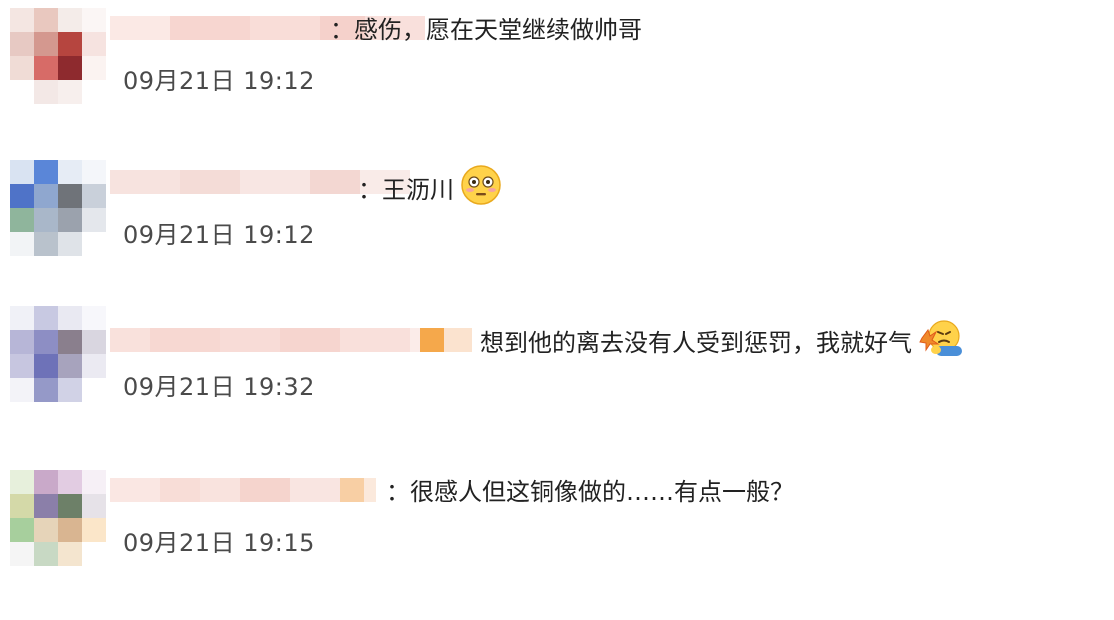 Image resolution: width=1114 pixels, height=620 pixels. Describe the element at coordinates (219, 543) in the screenshot. I see `comment-timestamp: 09月21日 19:15` at that location.